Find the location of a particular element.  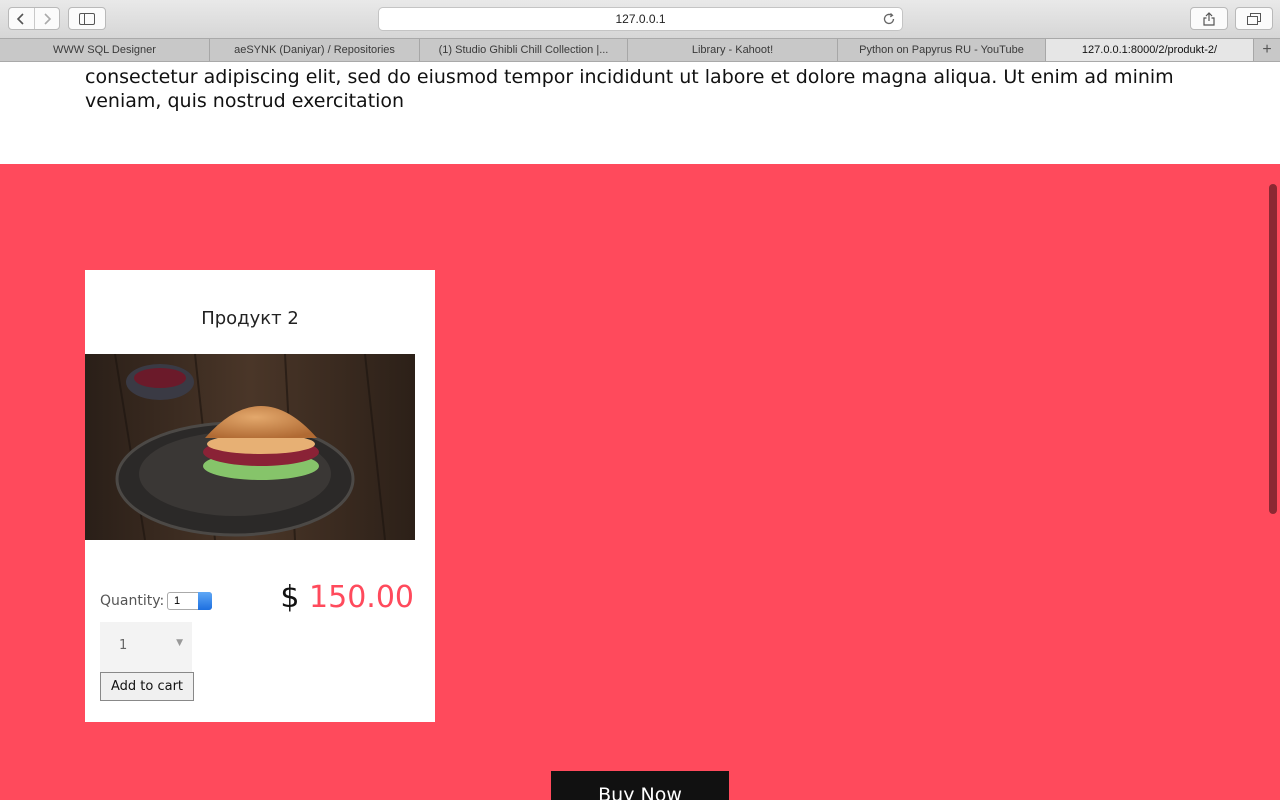

tabs-icon is located at coordinates (1254, 18).